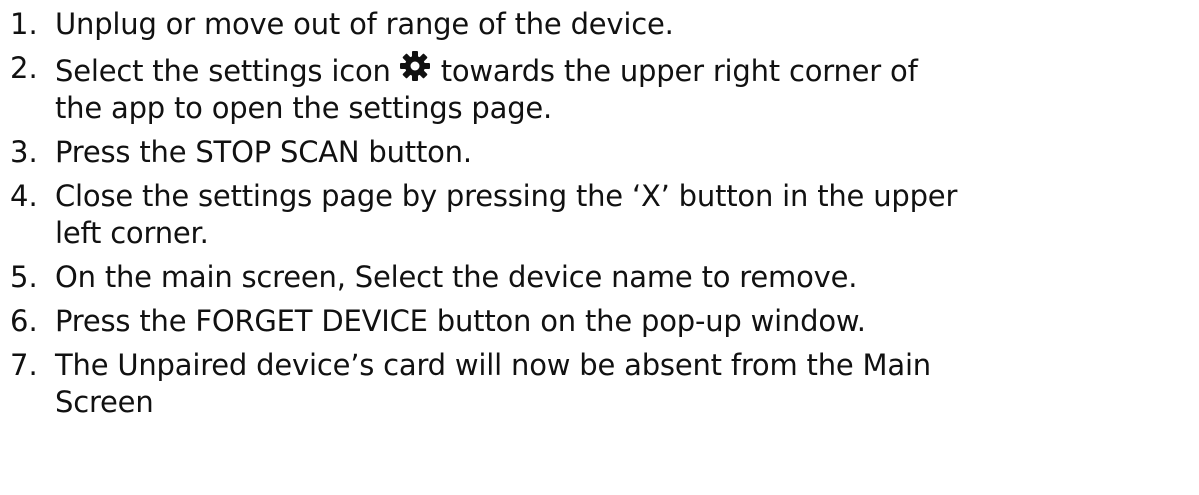 The image size is (1199, 495). Describe the element at coordinates (24, 365) in the screenshot. I see `step-number: 7.` at that location.